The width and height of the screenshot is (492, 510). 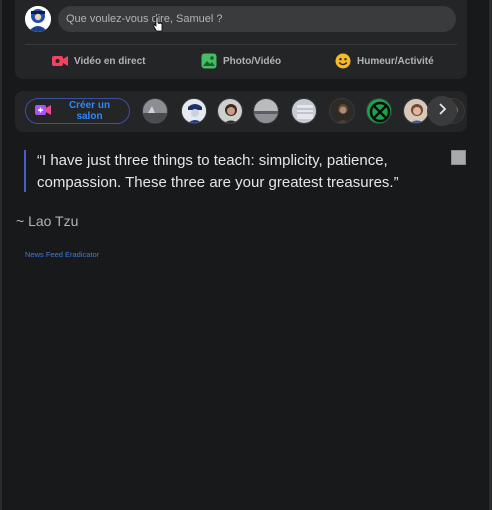 I want to click on rooms-row: Créer un salon, so click(x=241, y=111).